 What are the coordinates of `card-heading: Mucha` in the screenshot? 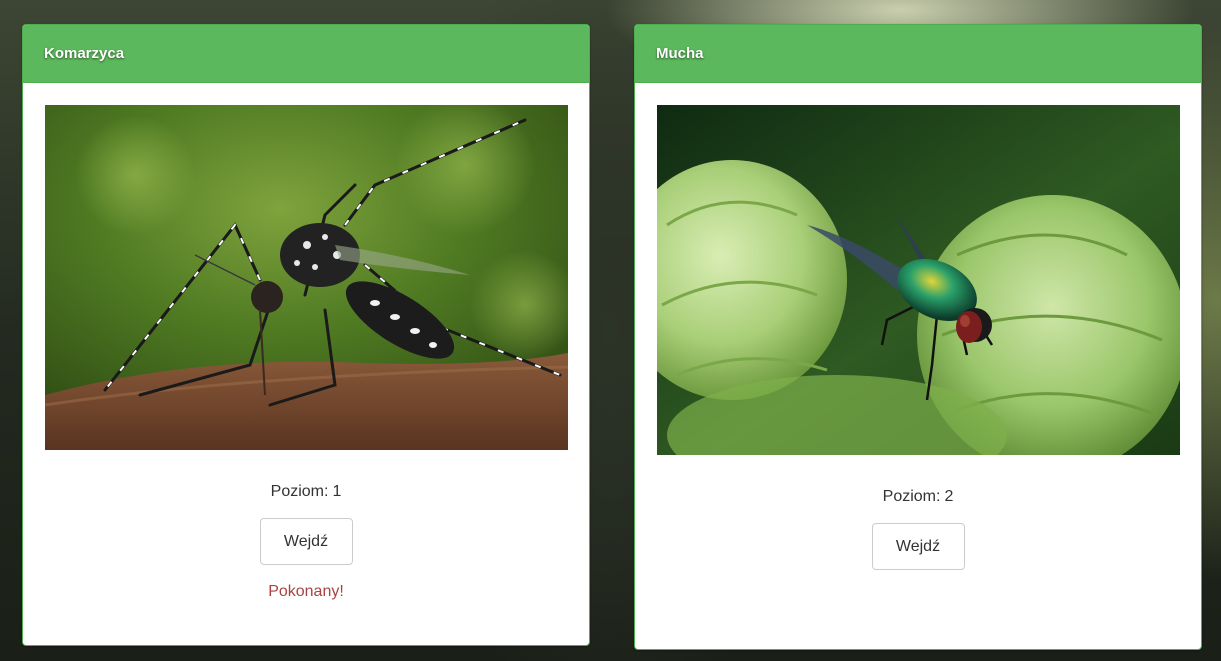 It's located at (918, 54).